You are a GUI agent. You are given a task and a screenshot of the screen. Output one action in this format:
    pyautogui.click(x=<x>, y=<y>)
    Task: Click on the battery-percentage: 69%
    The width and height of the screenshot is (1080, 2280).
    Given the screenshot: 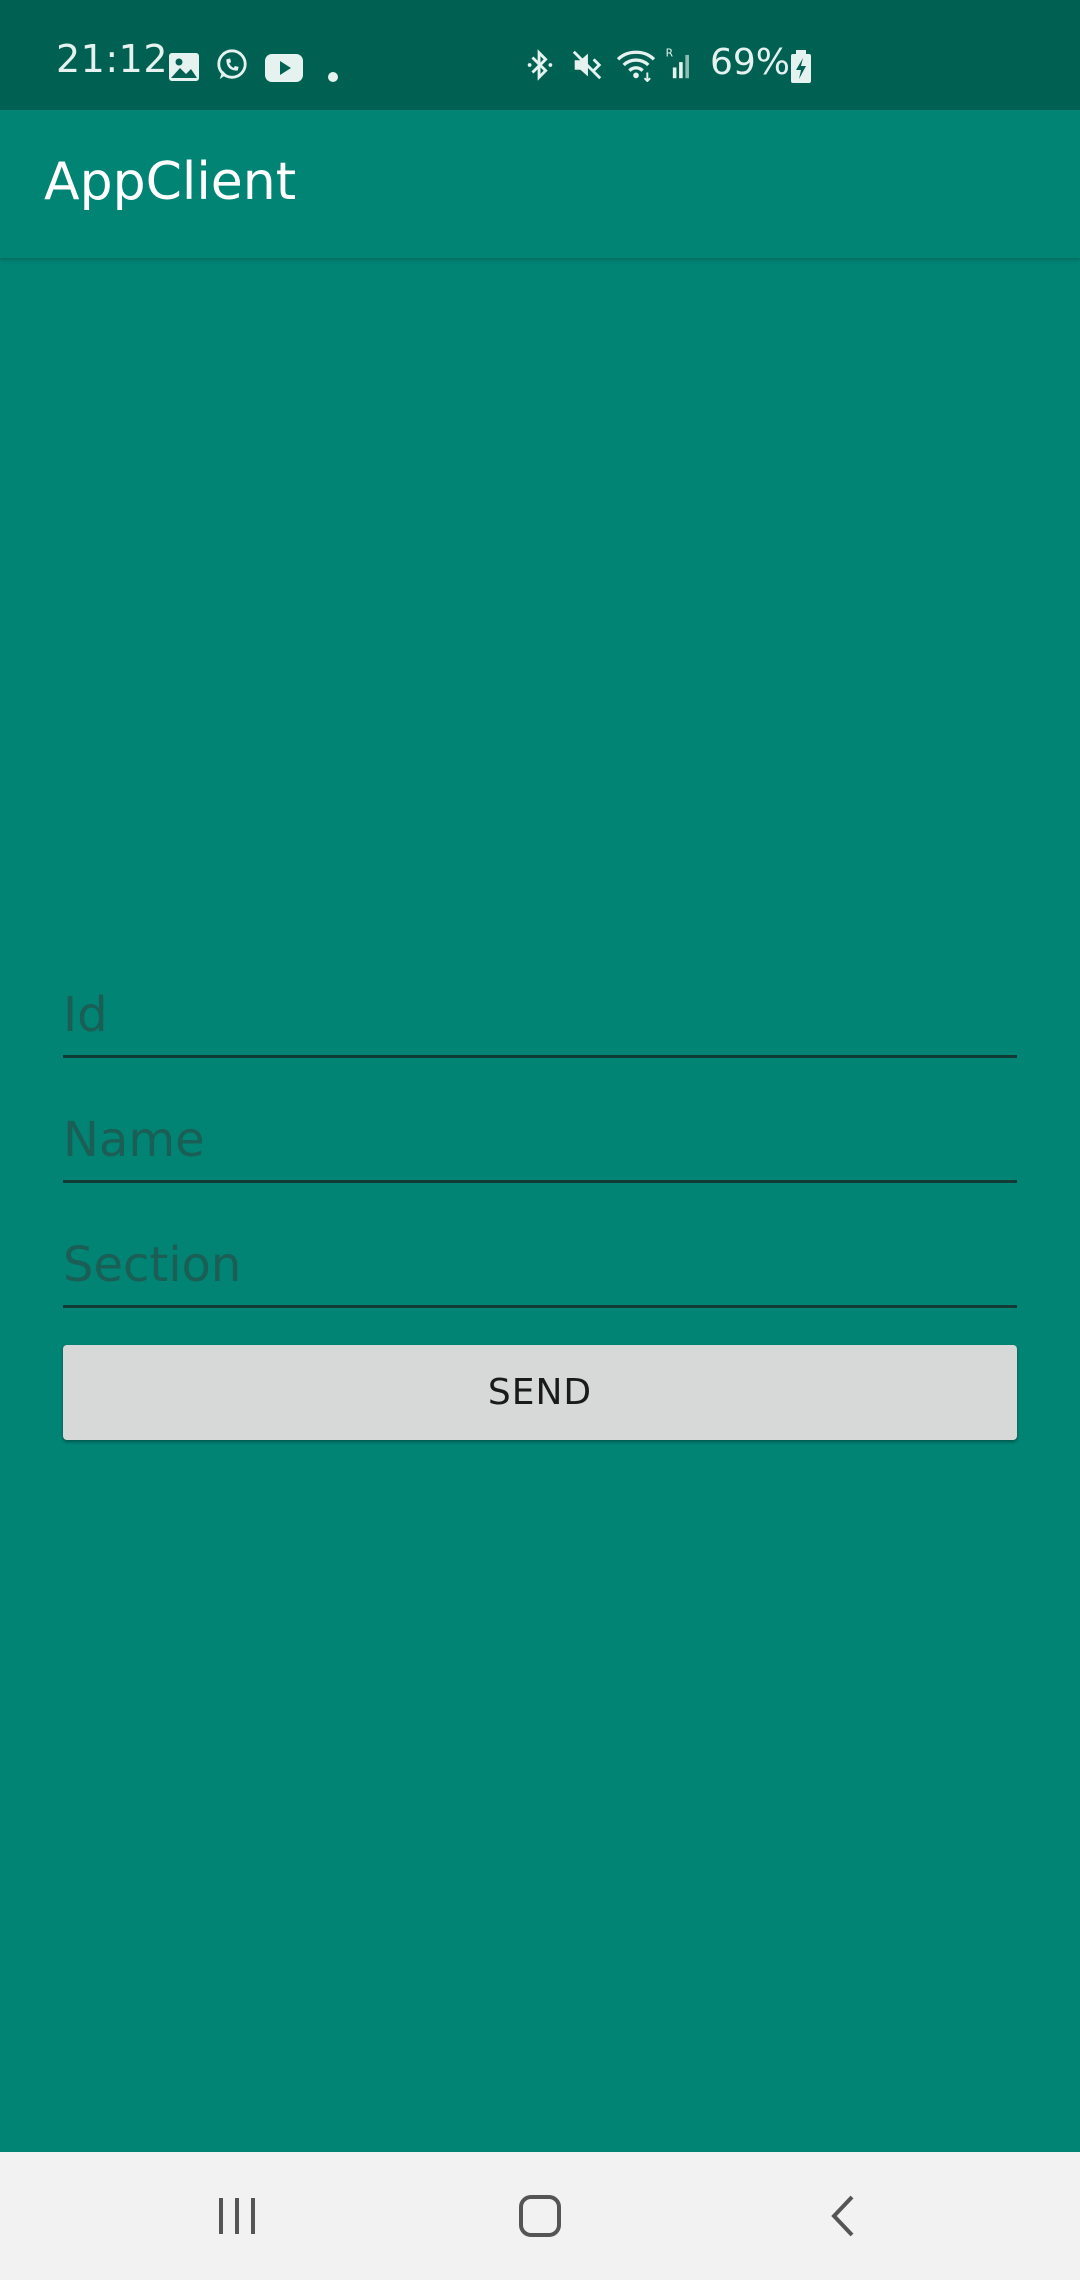 What is the action you would take?
    pyautogui.click(x=750, y=62)
    